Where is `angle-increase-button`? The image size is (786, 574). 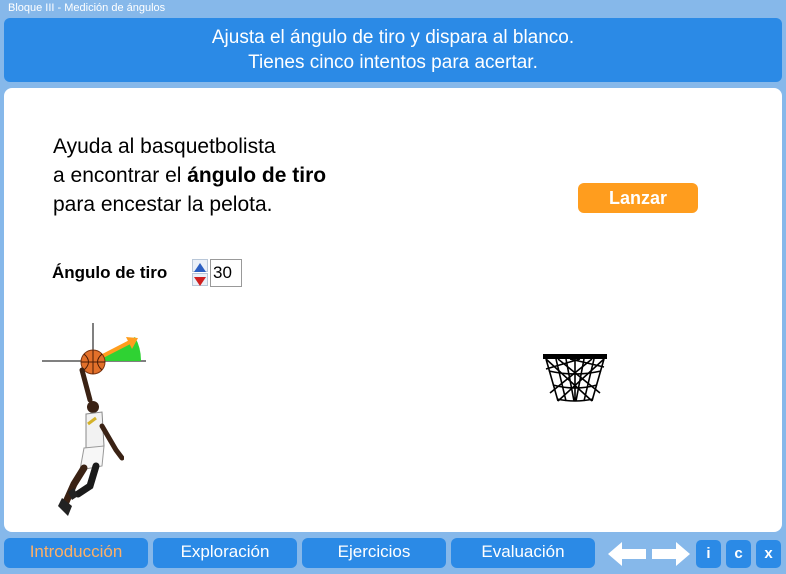 angle-increase-button is located at coordinates (200, 265).